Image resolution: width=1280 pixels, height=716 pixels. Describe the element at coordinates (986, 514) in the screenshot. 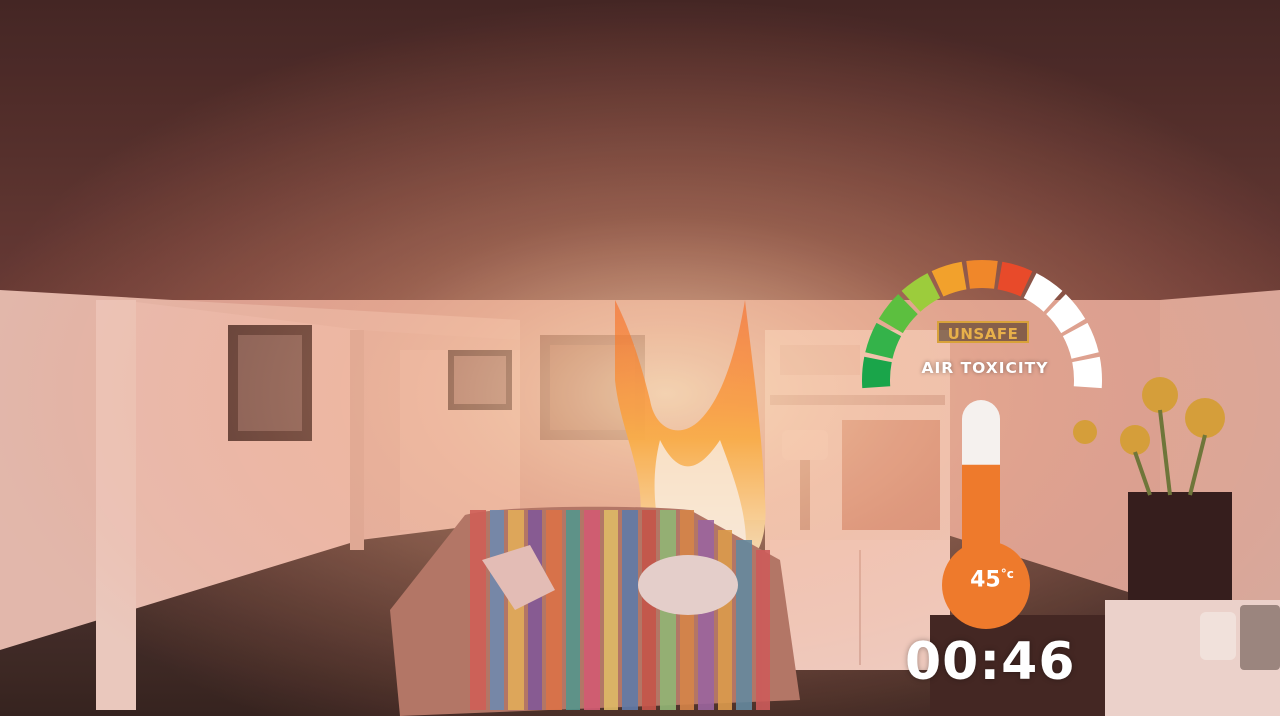

I see `thermometer-icon` at that location.